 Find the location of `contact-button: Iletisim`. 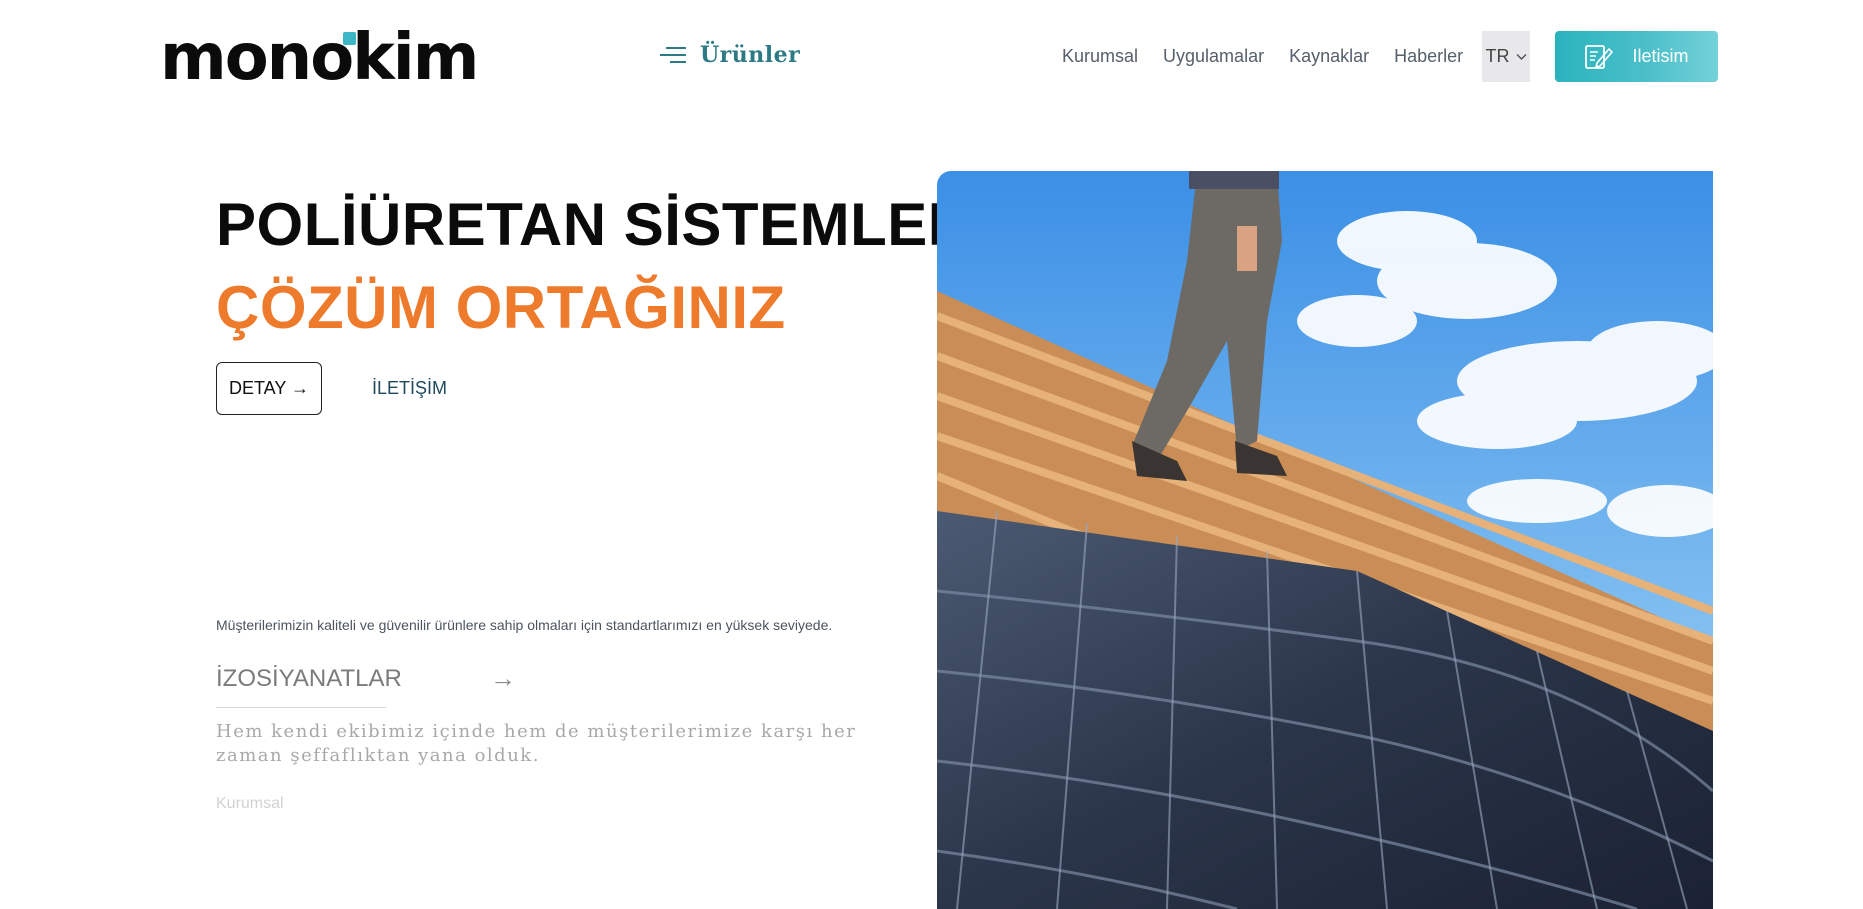

contact-button: Iletisim is located at coordinates (1636, 56).